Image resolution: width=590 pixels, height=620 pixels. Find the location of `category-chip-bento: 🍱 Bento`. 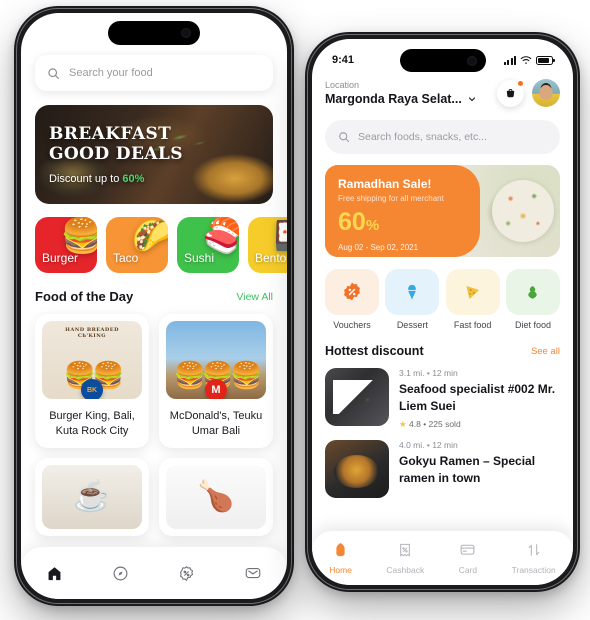

category-chip-bento: 🍱 Bento is located at coordinates (267, 245).